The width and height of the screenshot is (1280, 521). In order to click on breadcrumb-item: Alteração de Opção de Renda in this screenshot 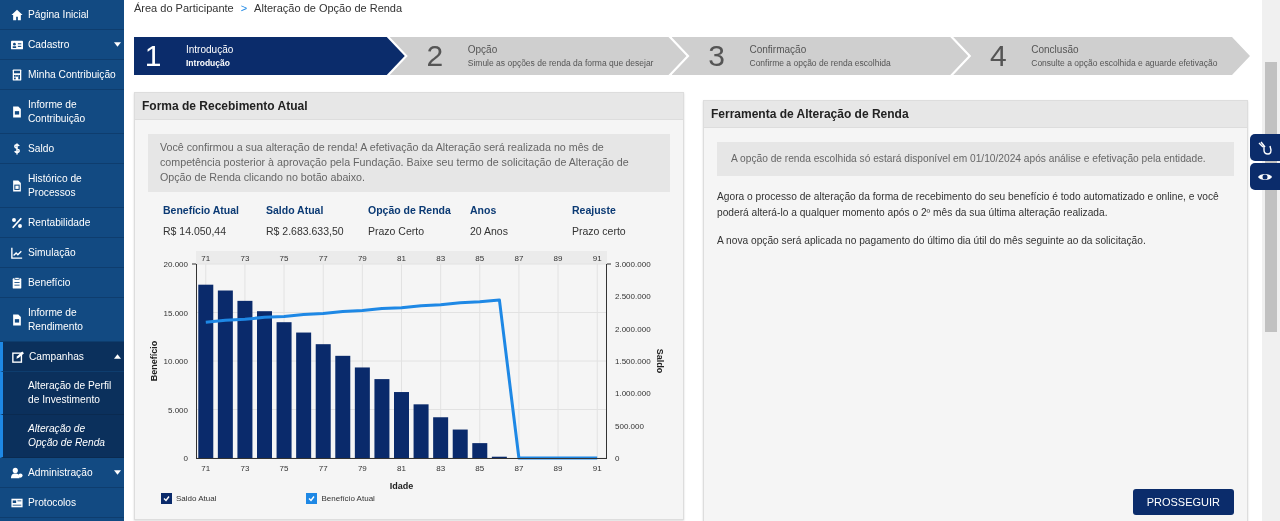, I will do `click(328, 9)`.